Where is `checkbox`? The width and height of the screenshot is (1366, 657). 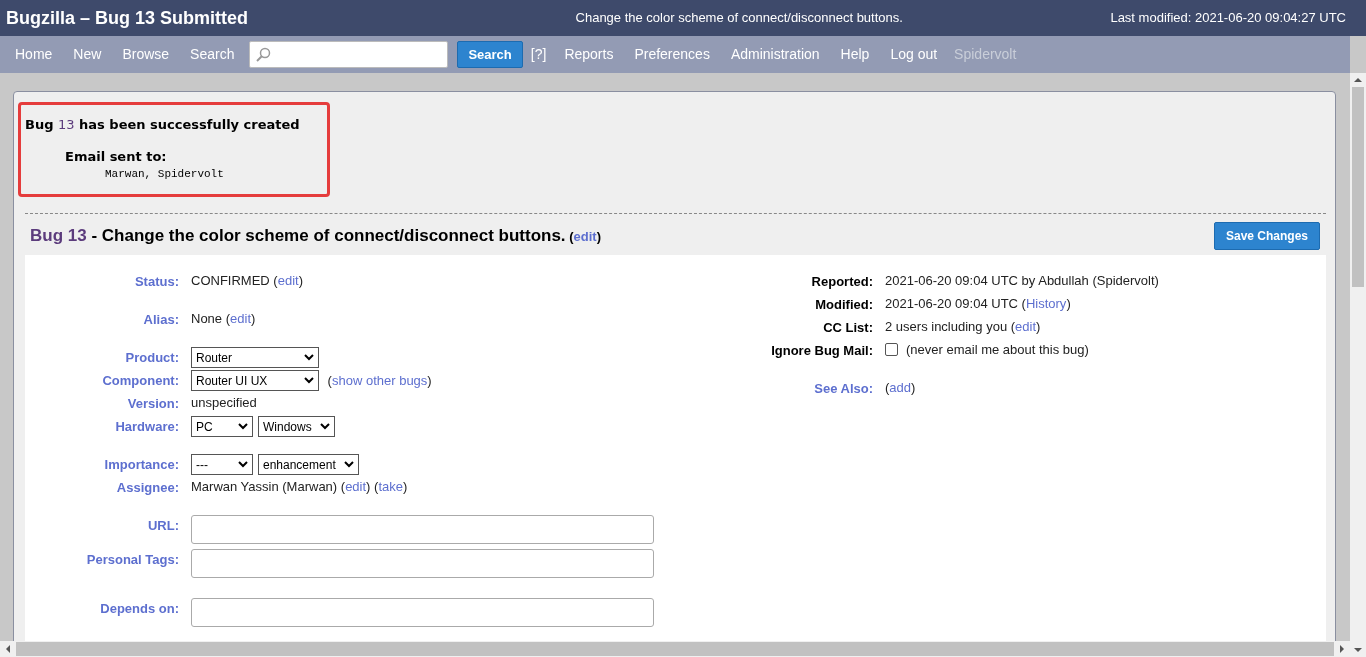
checkbox is located at coordinates (891, 350).